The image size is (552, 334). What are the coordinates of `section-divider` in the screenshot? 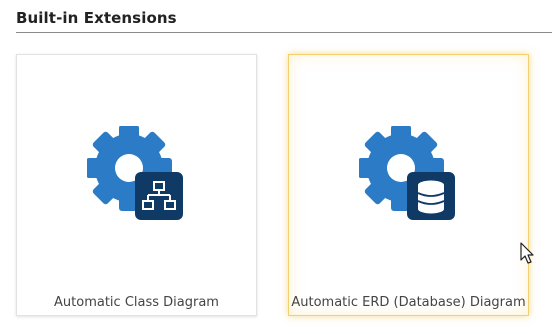 It's located at (284, 32).